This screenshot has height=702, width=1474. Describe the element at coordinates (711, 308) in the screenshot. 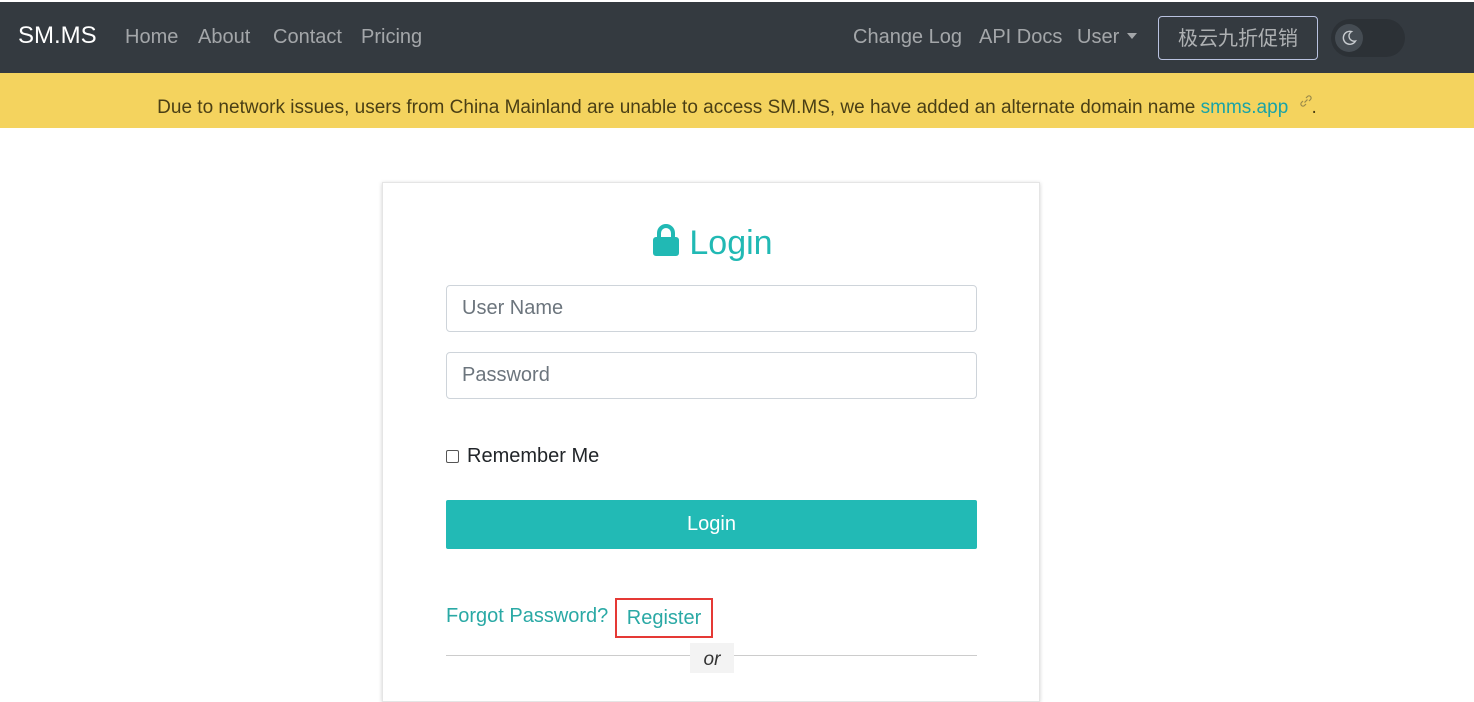

I see `username-input` at that location.